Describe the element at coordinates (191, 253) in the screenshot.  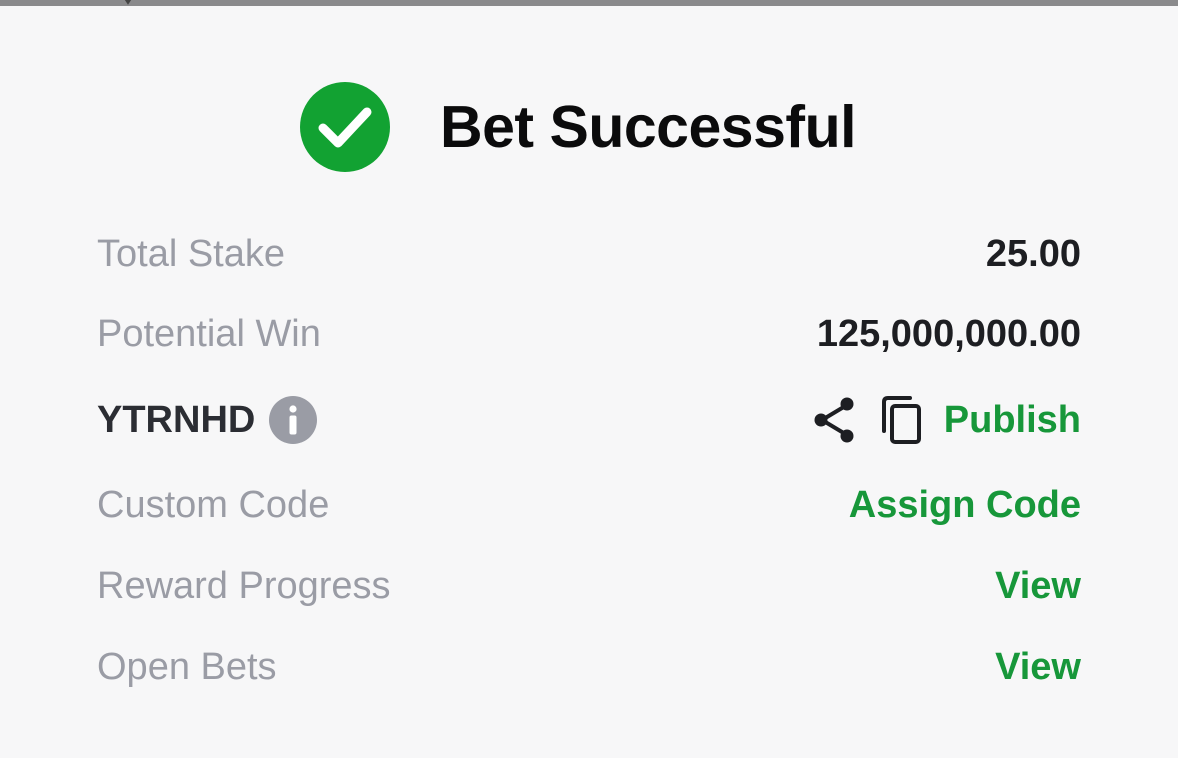
I see `total-stake-label: Total Stake` at that location.